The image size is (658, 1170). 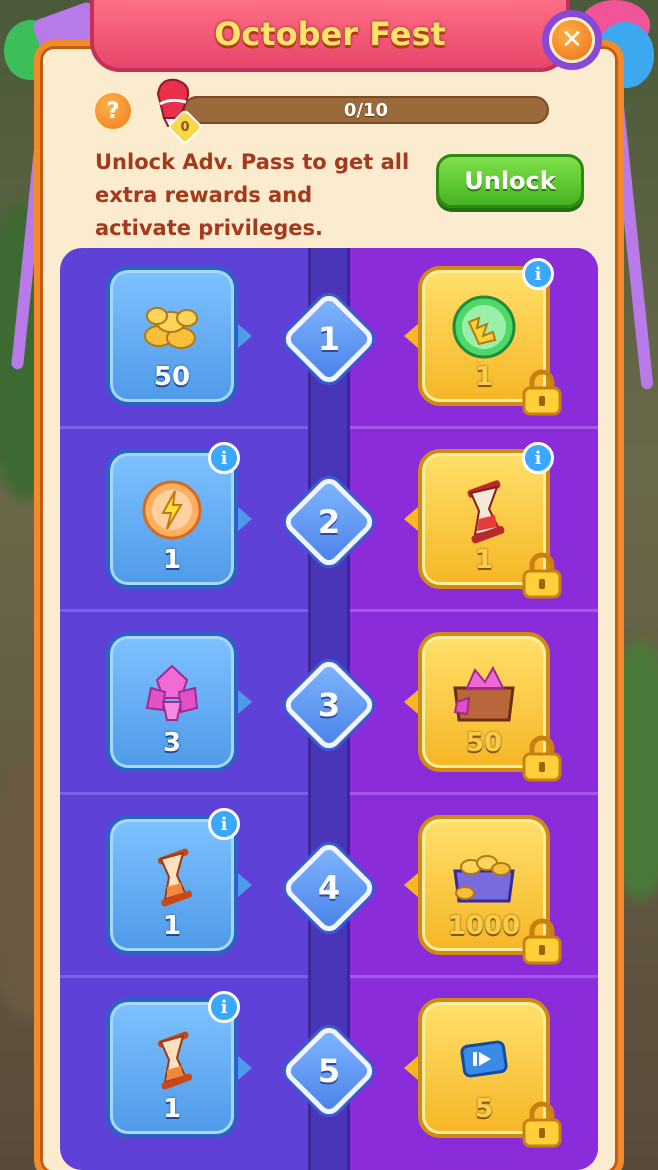 What do you see at coordinates (185, 127) in the screenshot?
I see `flag-count-text: 0` at bounding box center [185, 127].